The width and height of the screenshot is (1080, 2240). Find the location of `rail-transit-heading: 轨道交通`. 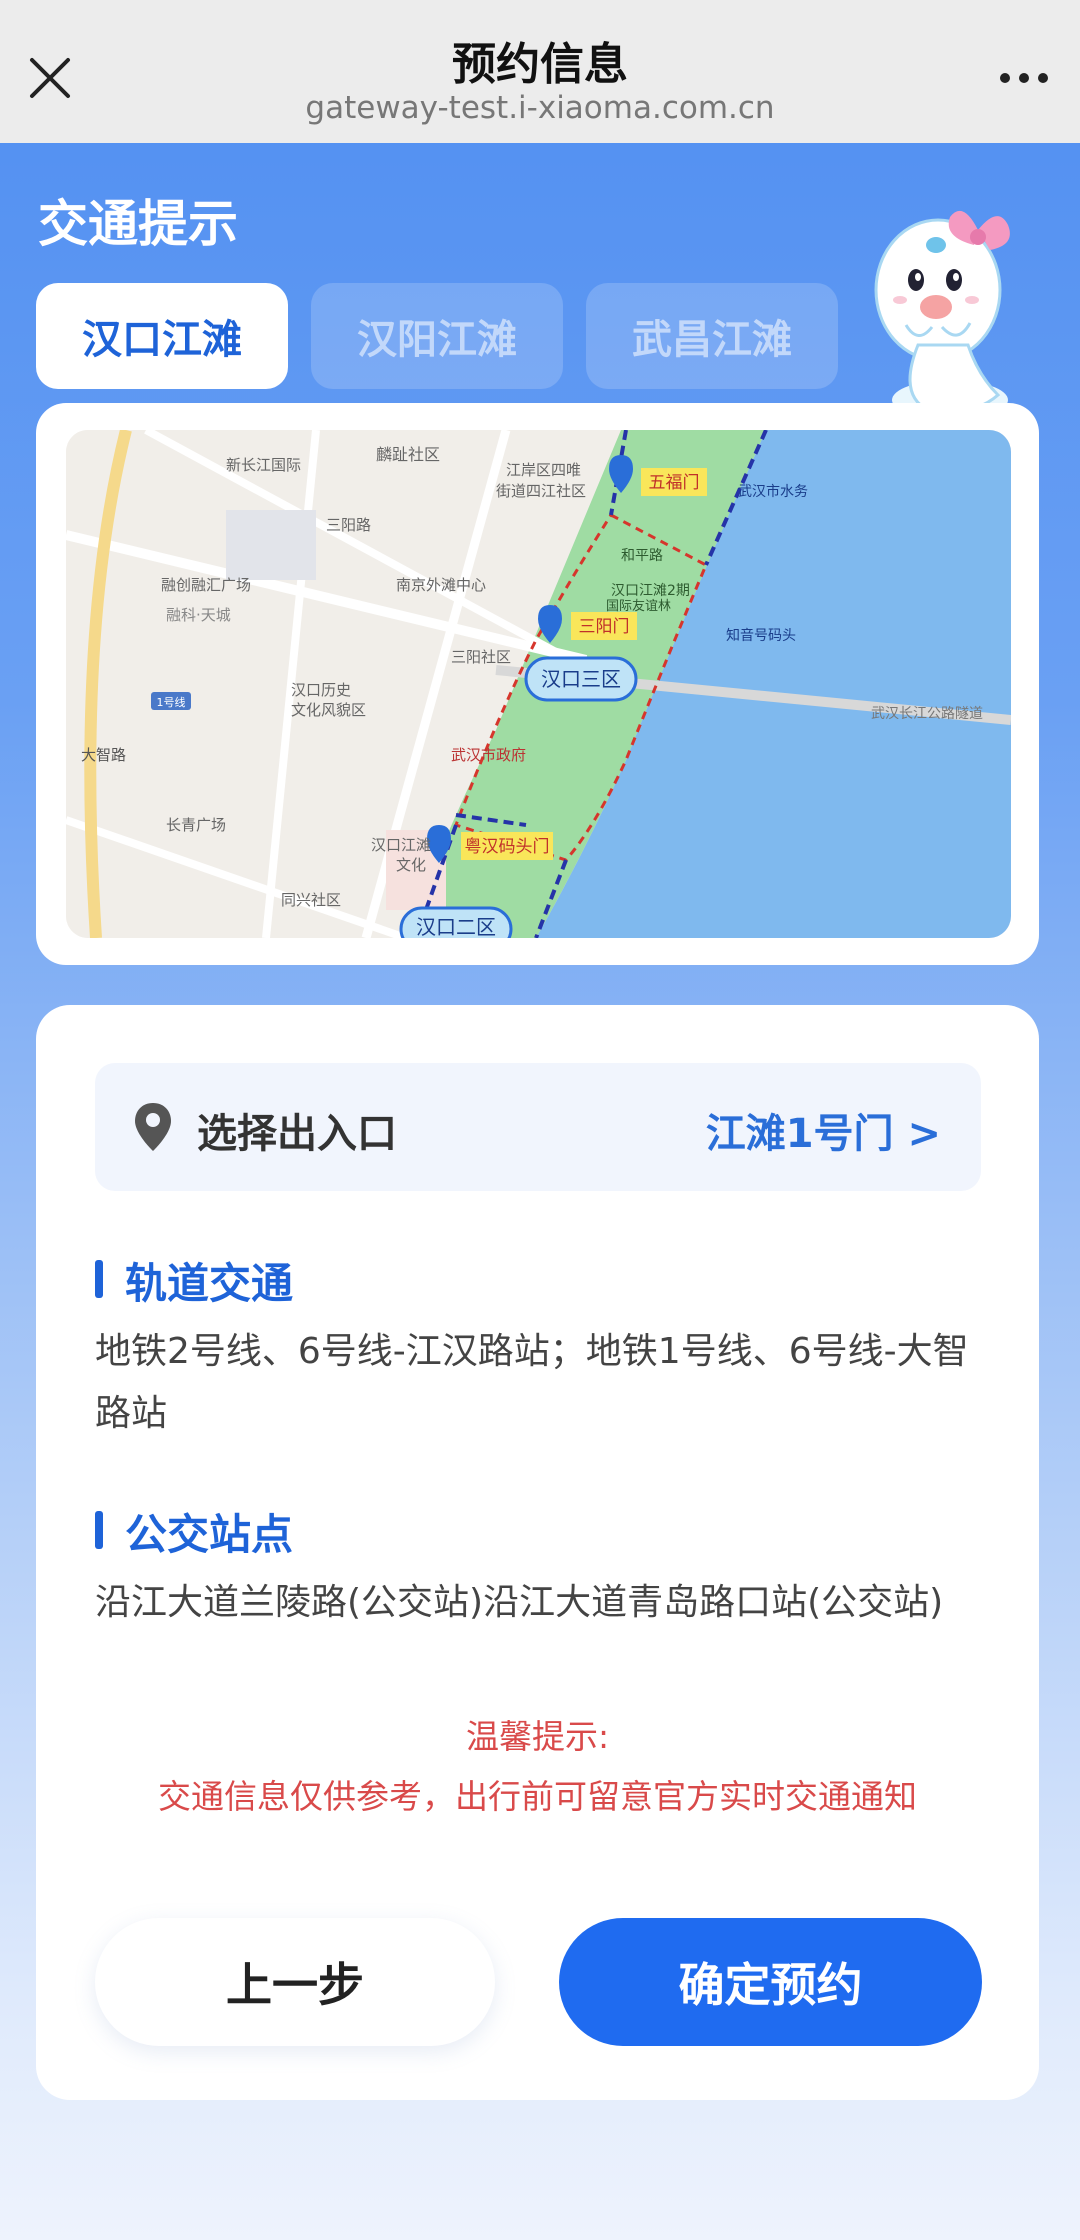

rail-transit-heading: 轨道交通 is located at coordinates (194, 1280).